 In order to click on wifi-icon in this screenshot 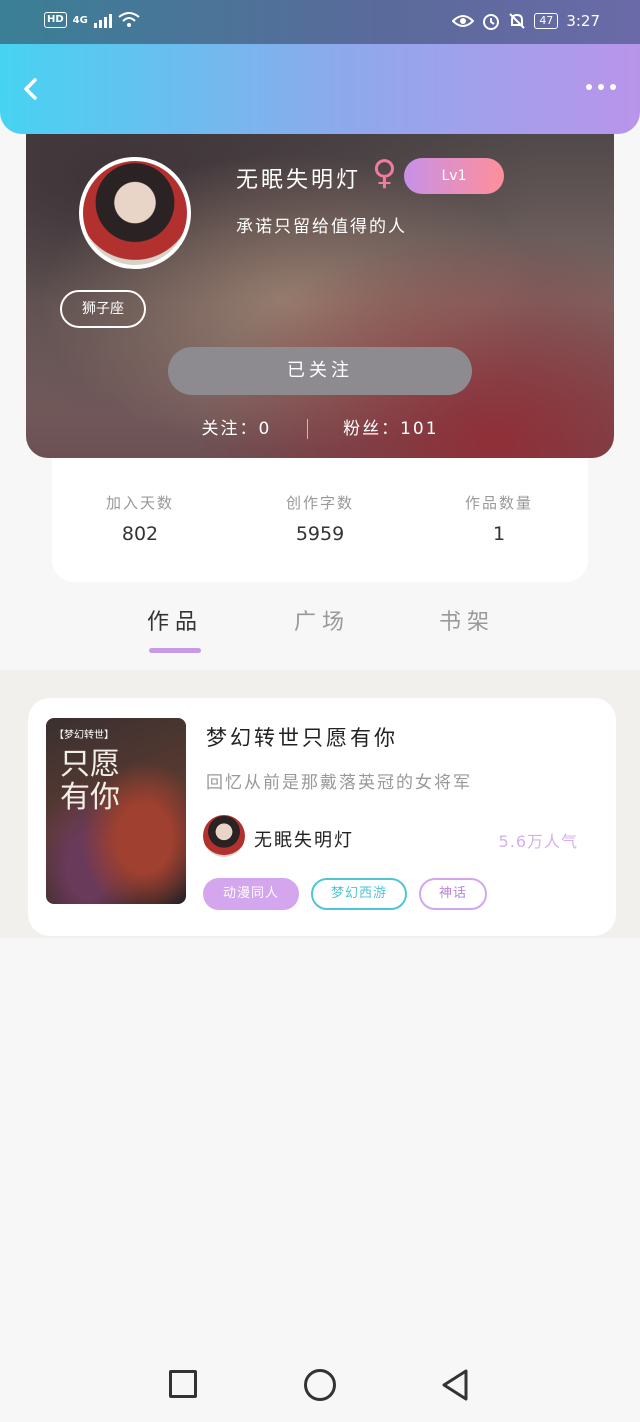, I will do `click(129, 19)`.